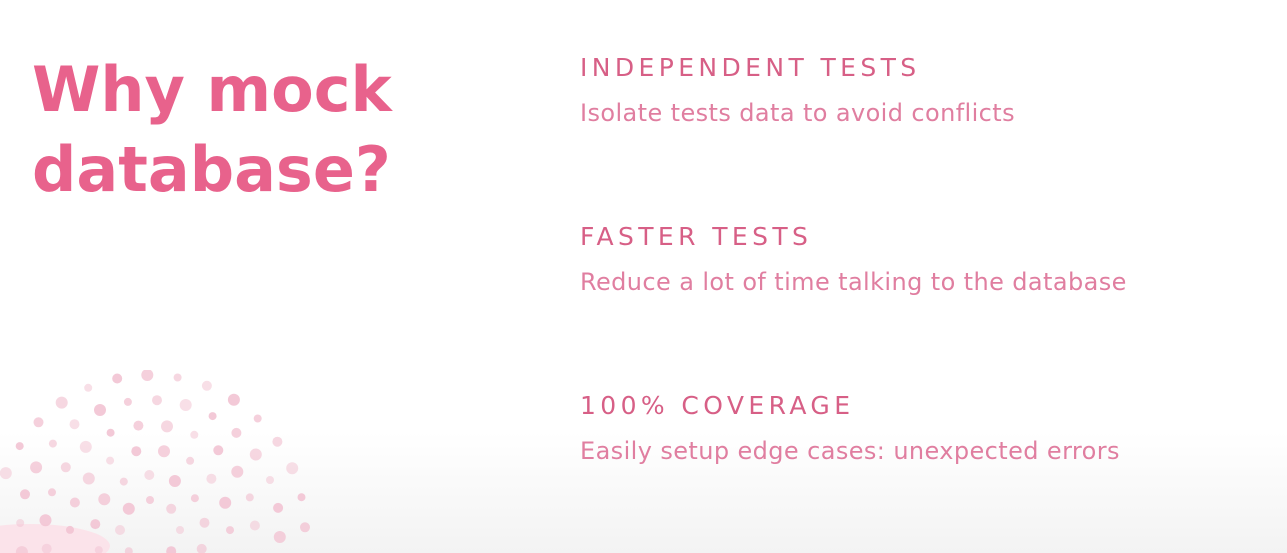  What do you see at coordinates (211, 169) in the screenshot?
I see `title-line-2: database?` at bounding box center [211, 169].